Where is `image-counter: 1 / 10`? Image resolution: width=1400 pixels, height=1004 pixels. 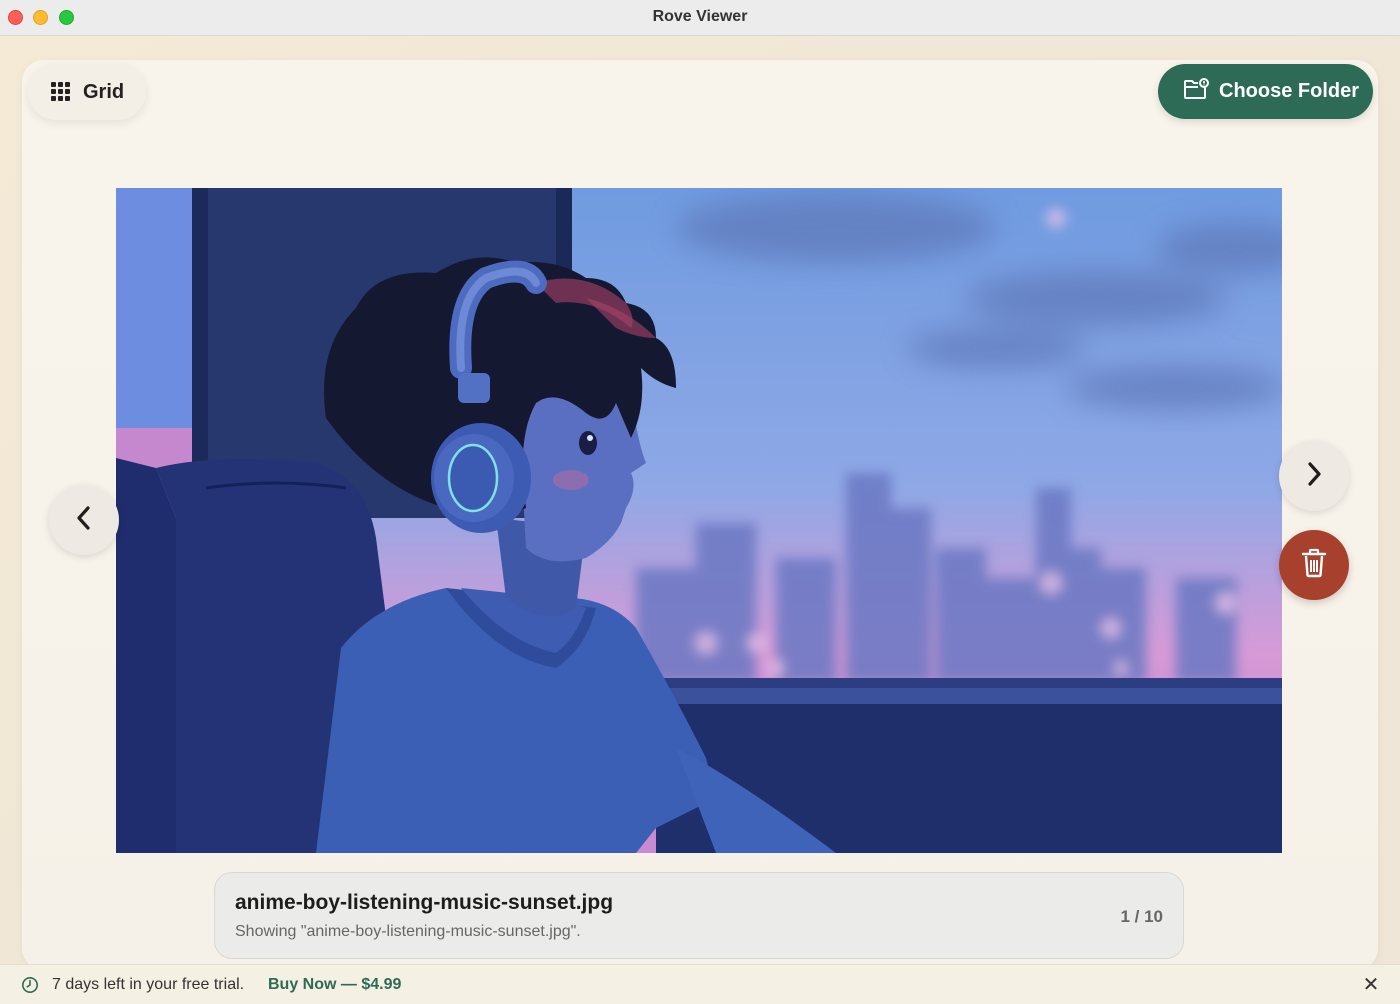
image-counter: 1 / 10 is located at coordinates (1141, 916).